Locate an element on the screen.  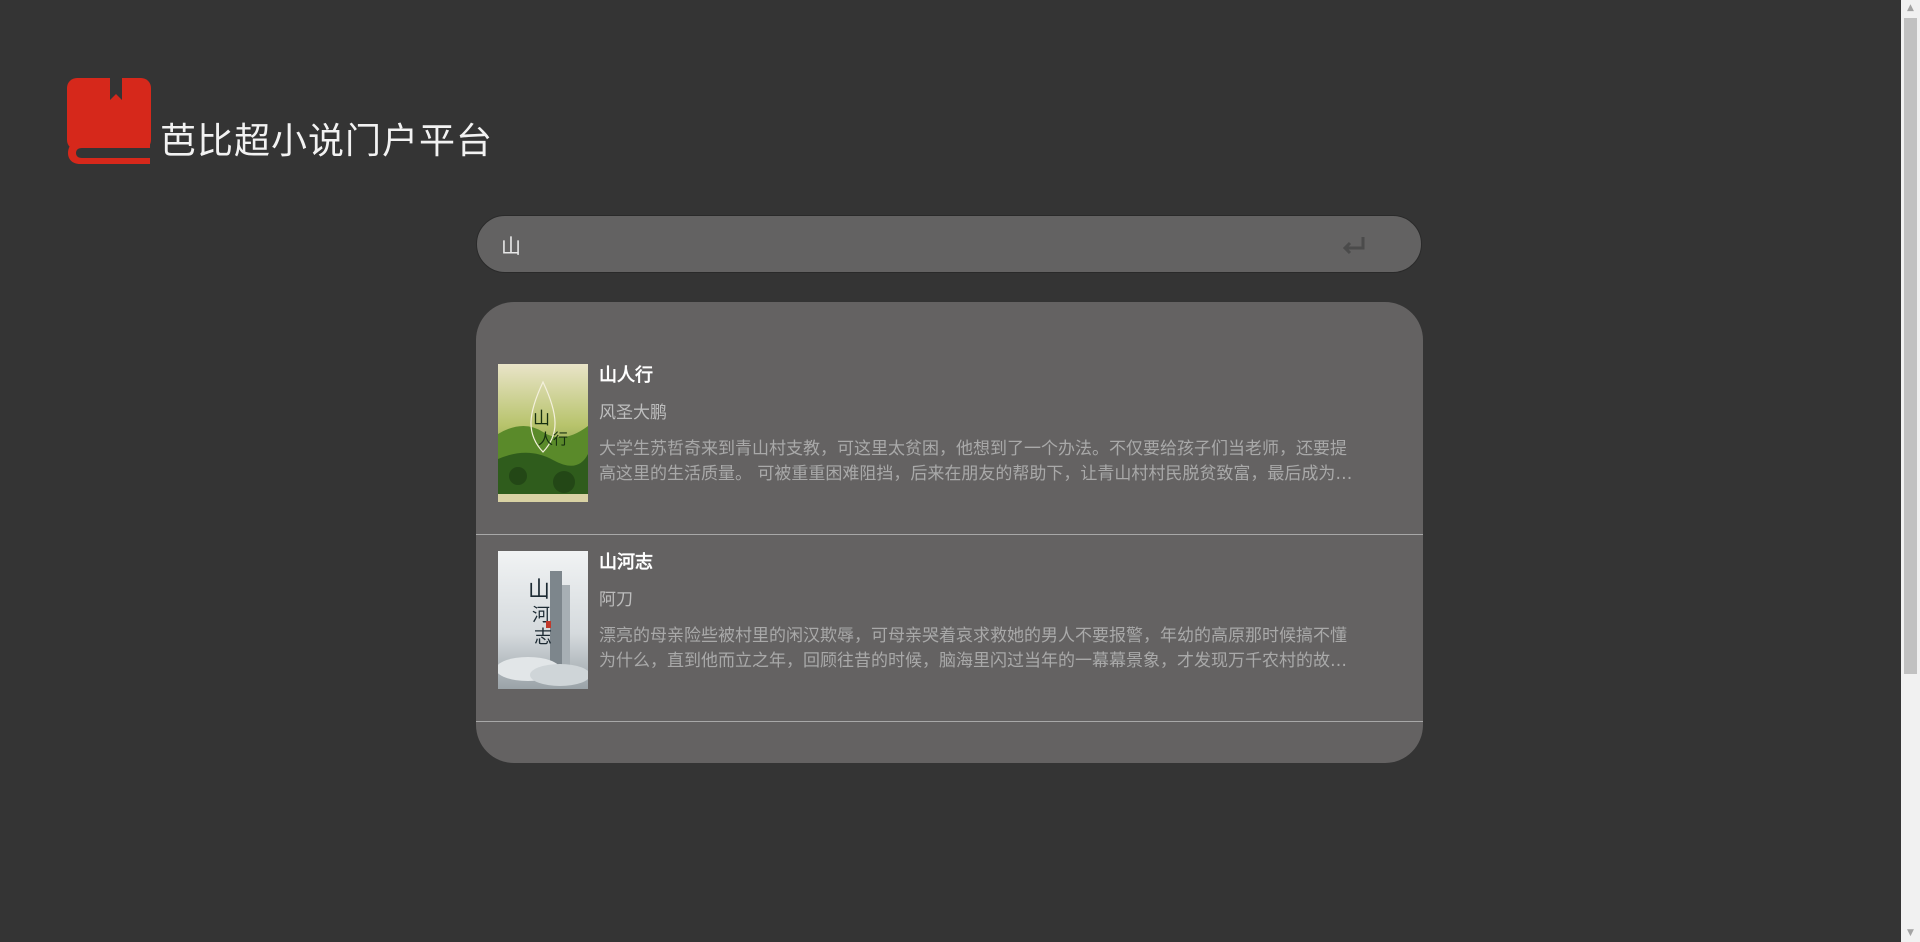
book-title: 山人行 is located at coordinates (1000, 376).